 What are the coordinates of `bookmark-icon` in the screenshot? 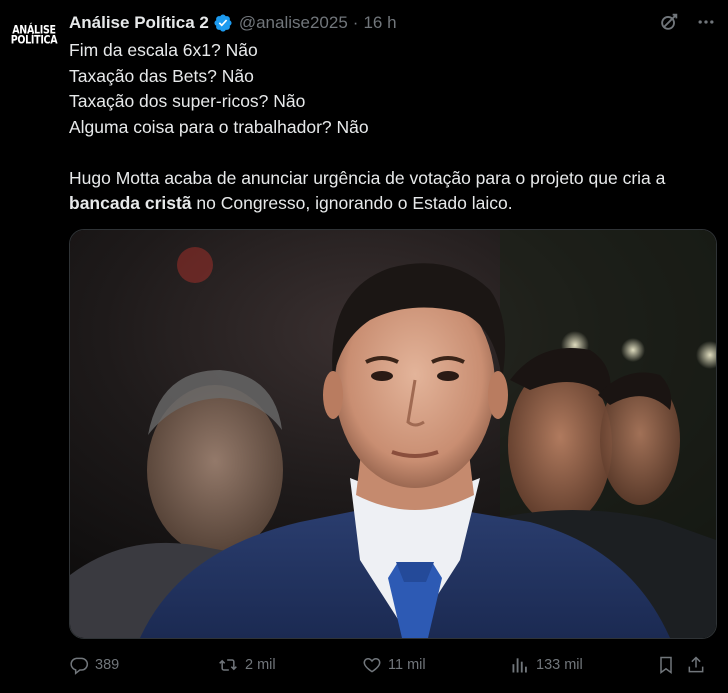 It's located at (666, 665).